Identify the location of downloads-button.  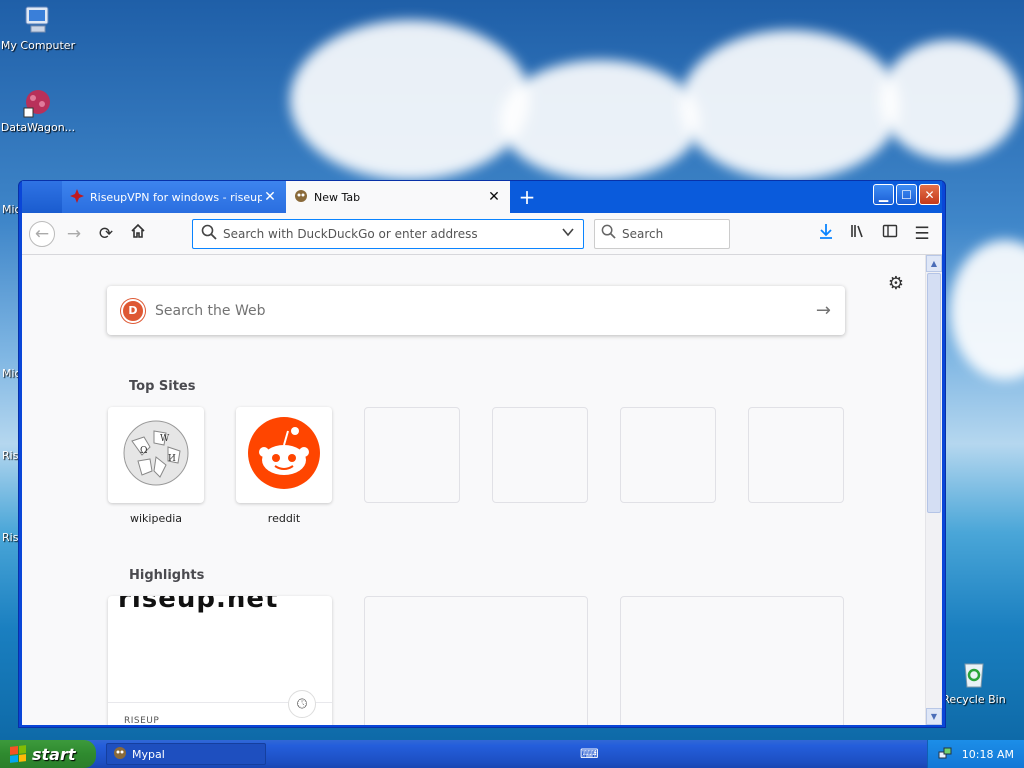
(826, 234).